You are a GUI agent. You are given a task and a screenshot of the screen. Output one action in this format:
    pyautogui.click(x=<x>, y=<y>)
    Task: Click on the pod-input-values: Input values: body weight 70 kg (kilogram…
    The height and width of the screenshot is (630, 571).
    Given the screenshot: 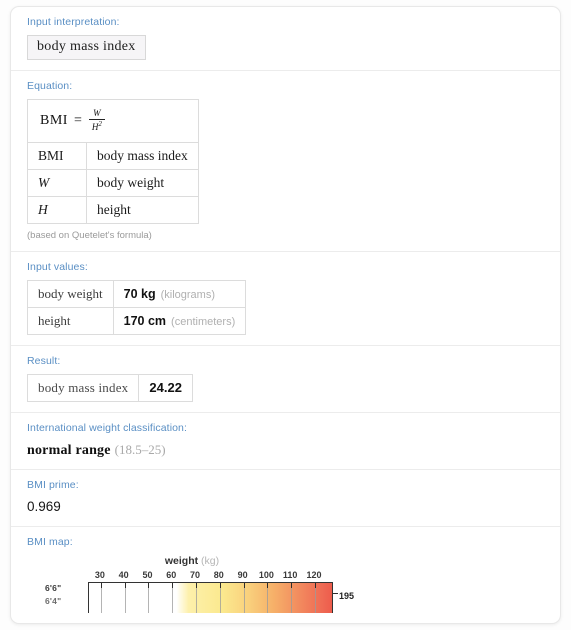 What is the action you would take?
    pyautogui.click(x=285, y=299)
    